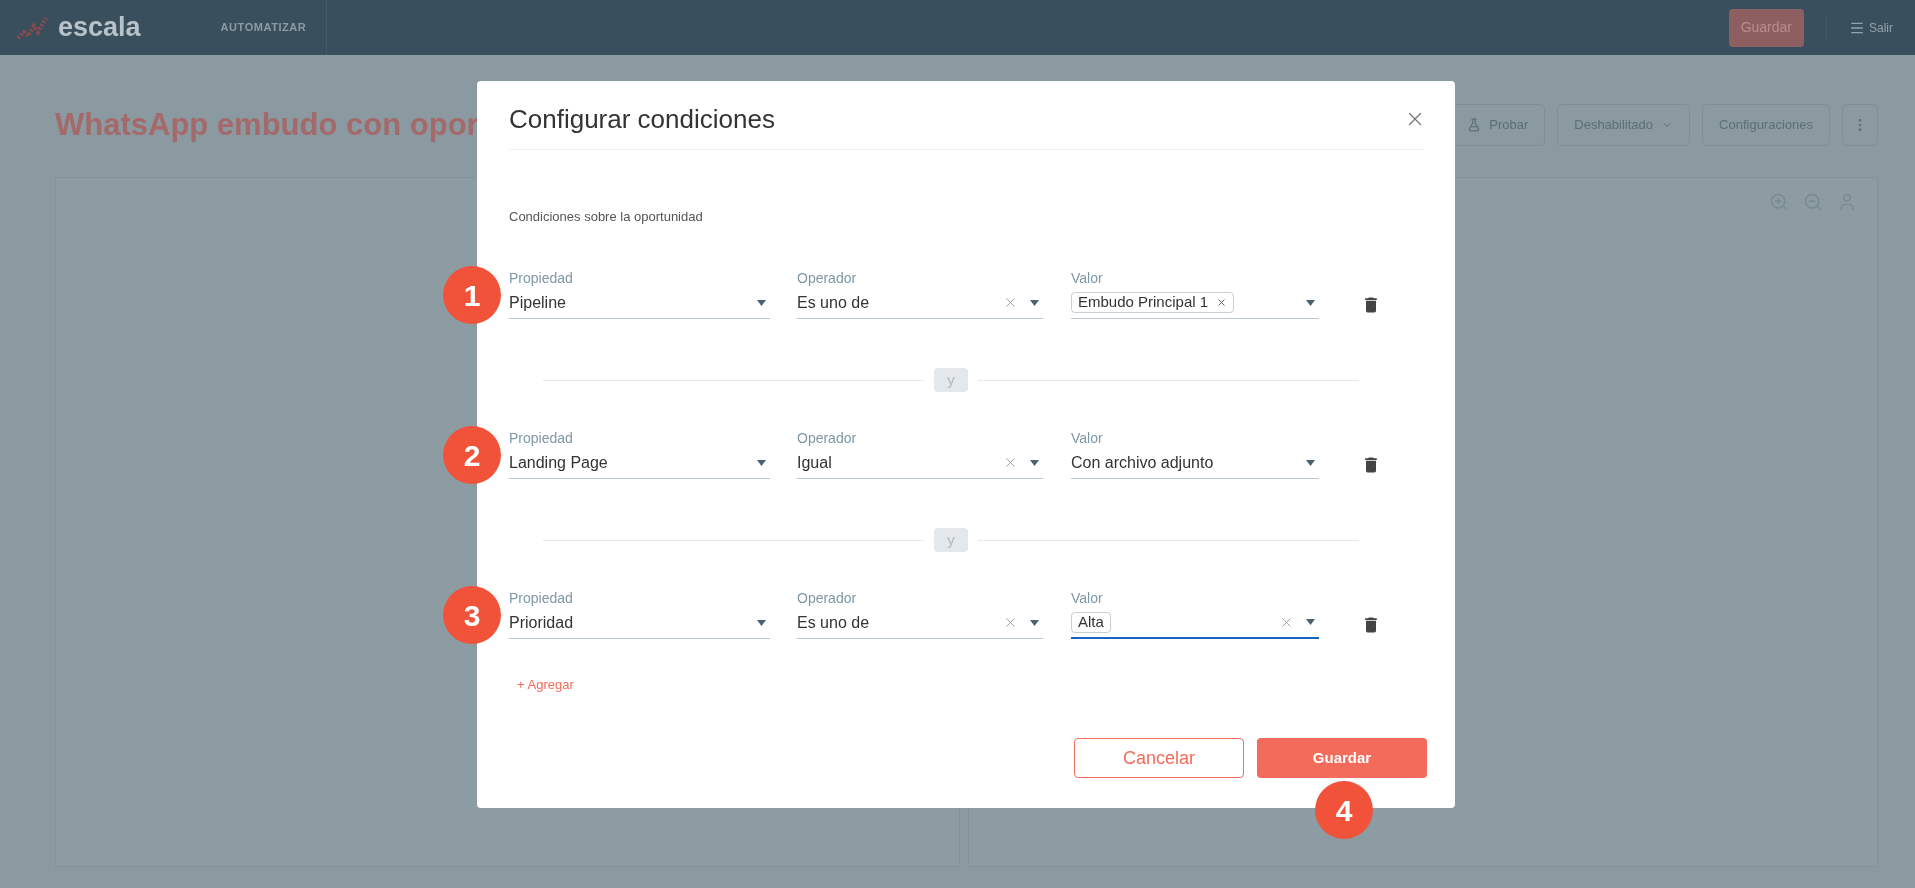 The width and height of the screenshot is (1915, 888). Describe the element at coordinates (606, 217) in the screenshot. I see `section-label: Condiciones sobre la oportunidad` at that location.